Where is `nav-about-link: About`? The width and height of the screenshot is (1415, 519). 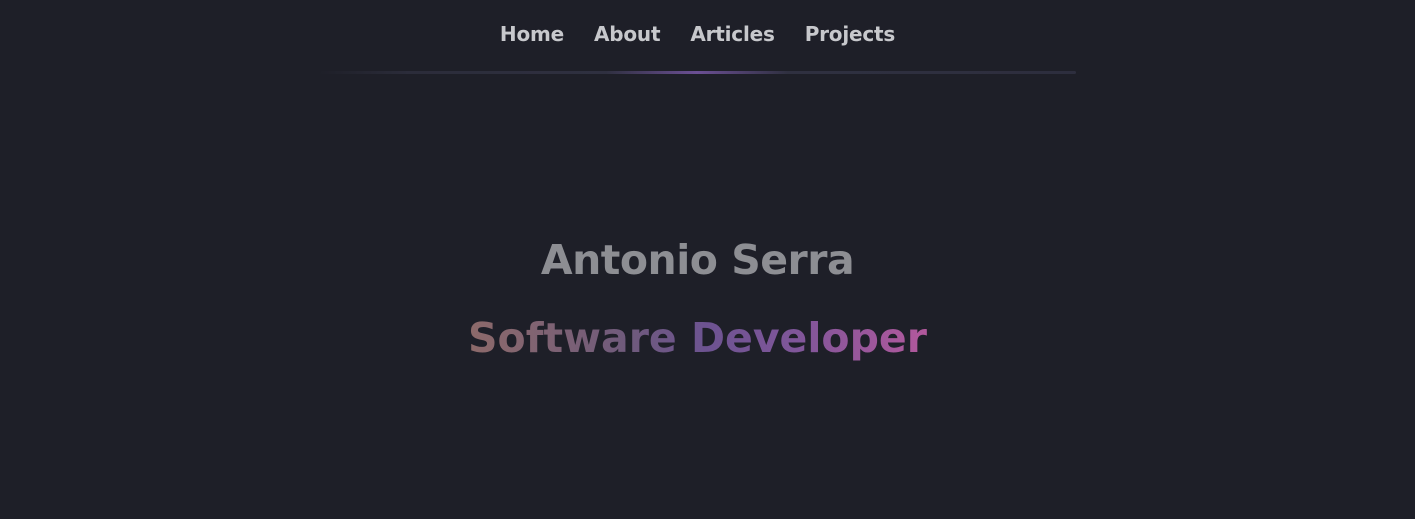
nav-about-link: About is located at coordinates (627, 34).